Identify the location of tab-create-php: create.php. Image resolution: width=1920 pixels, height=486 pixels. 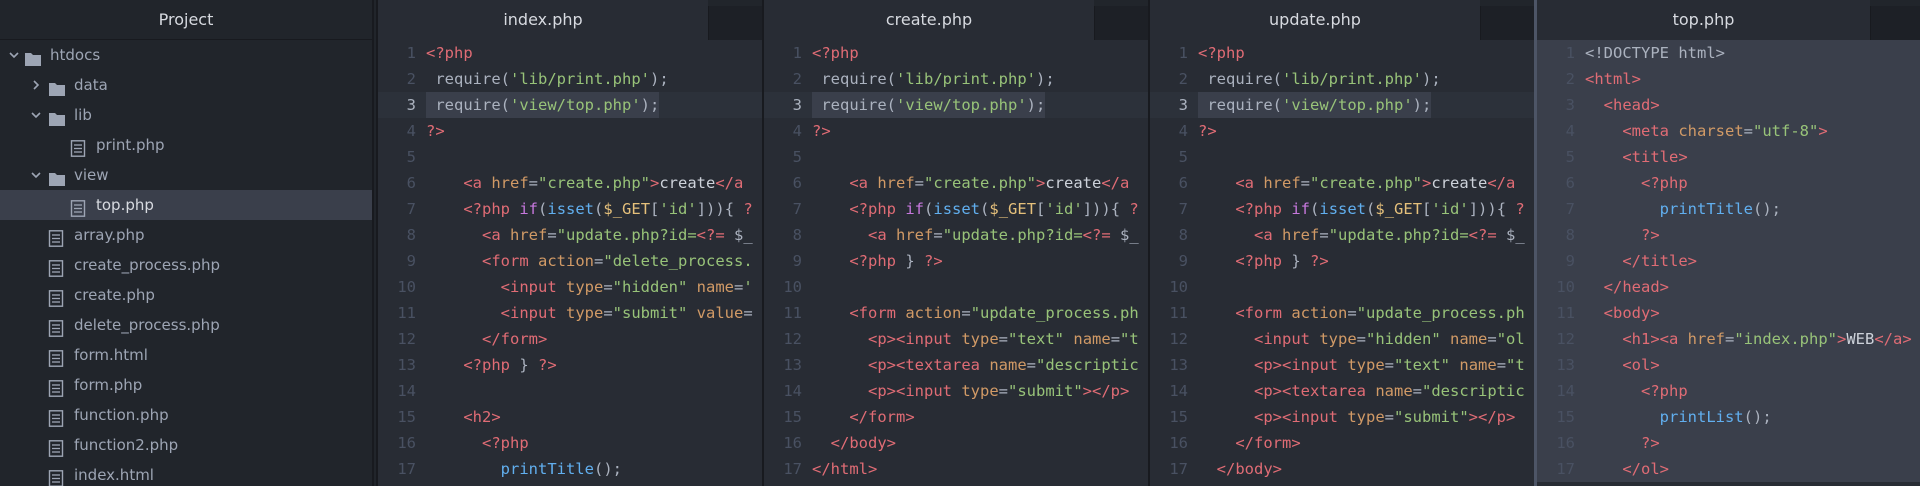
(929, 20).